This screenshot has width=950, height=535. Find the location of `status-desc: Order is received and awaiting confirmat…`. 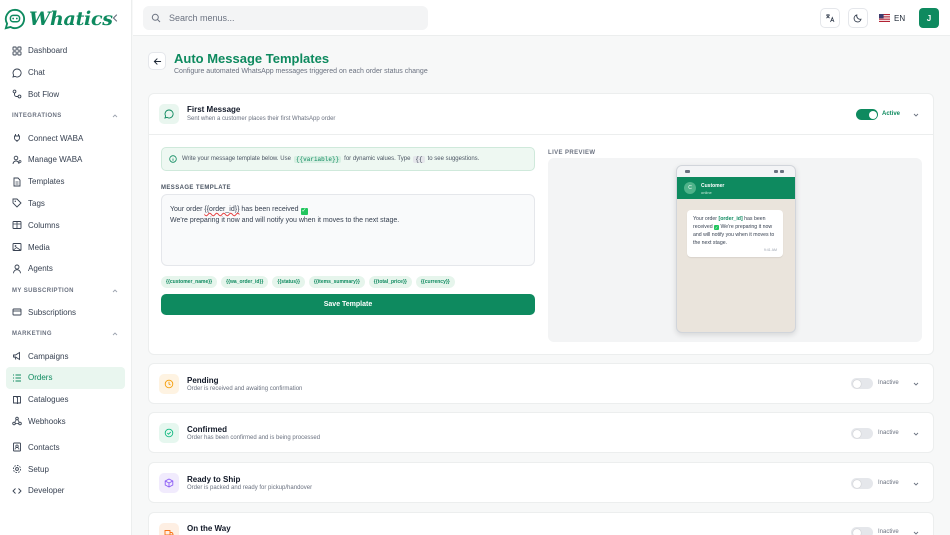

status-desc: Order is received and awaiting confirmat… is located at coordinates (245, 389).